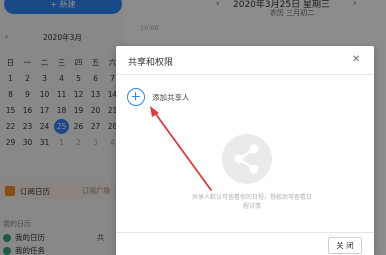 Image resolution: width=386 pixels, height=255 pixels. Describe the element at coordinates (151, 63) in the screenshot. I see `dialog-title: 共享和权限` at that location.